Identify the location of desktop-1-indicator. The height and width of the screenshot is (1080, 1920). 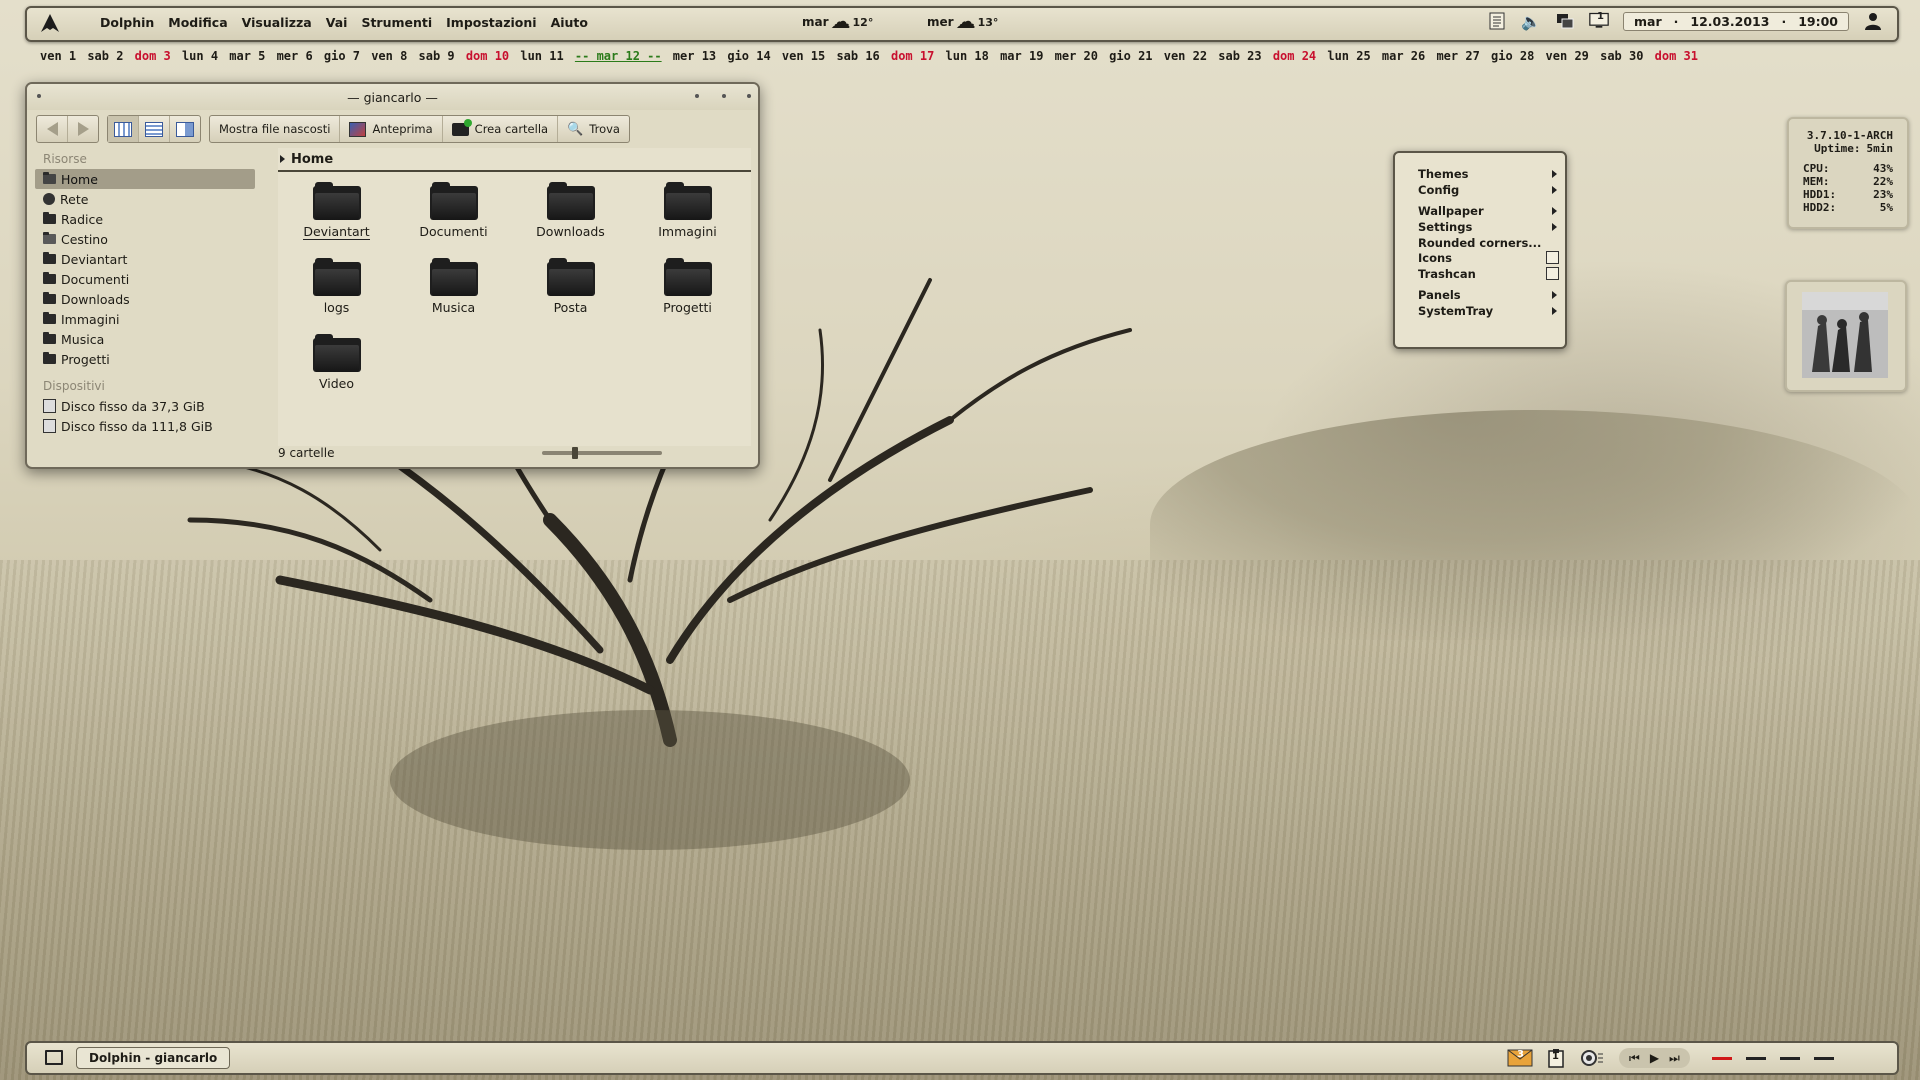
(1721, 1058).